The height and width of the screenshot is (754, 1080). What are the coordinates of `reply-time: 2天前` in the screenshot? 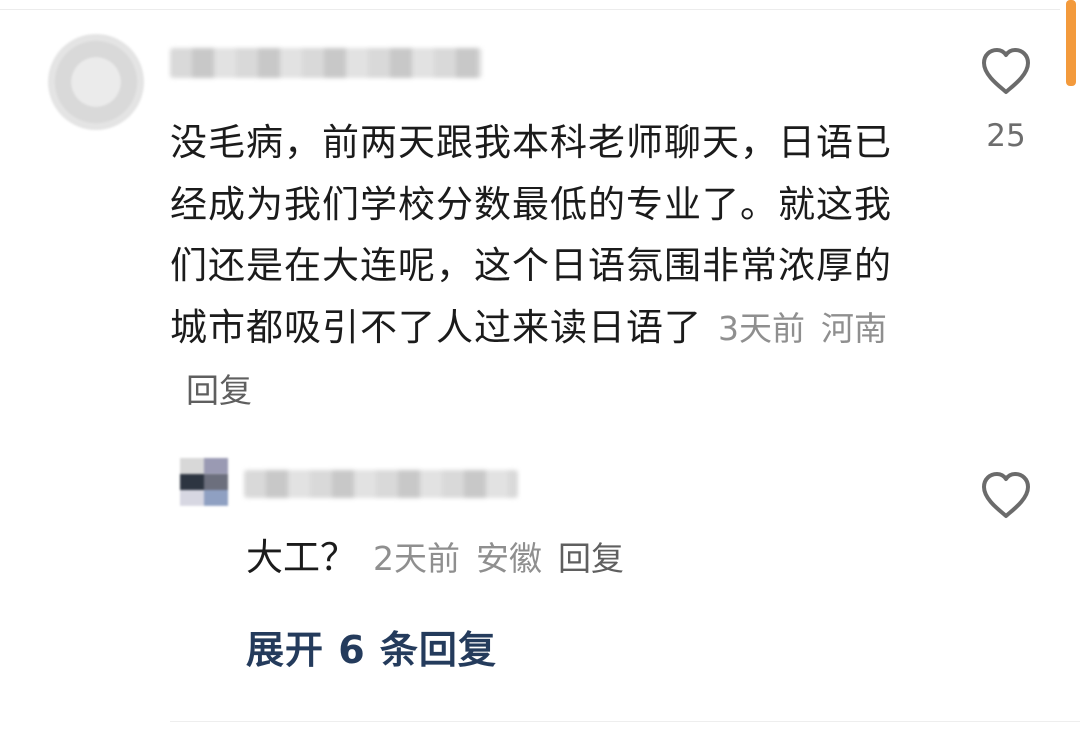 It's located at (416, 558).